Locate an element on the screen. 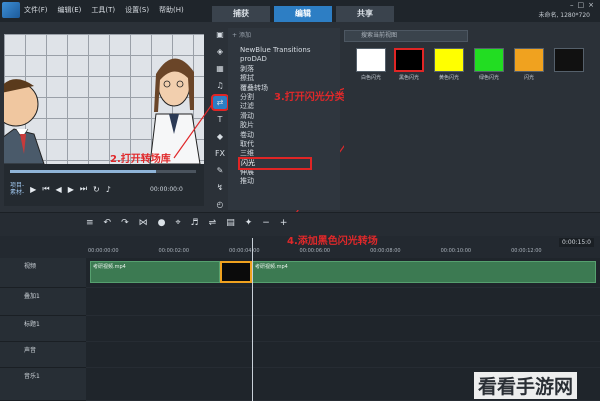 This screenshot has height=401, width=600. track-name: 标题1 is located at coordinates (32, 324).